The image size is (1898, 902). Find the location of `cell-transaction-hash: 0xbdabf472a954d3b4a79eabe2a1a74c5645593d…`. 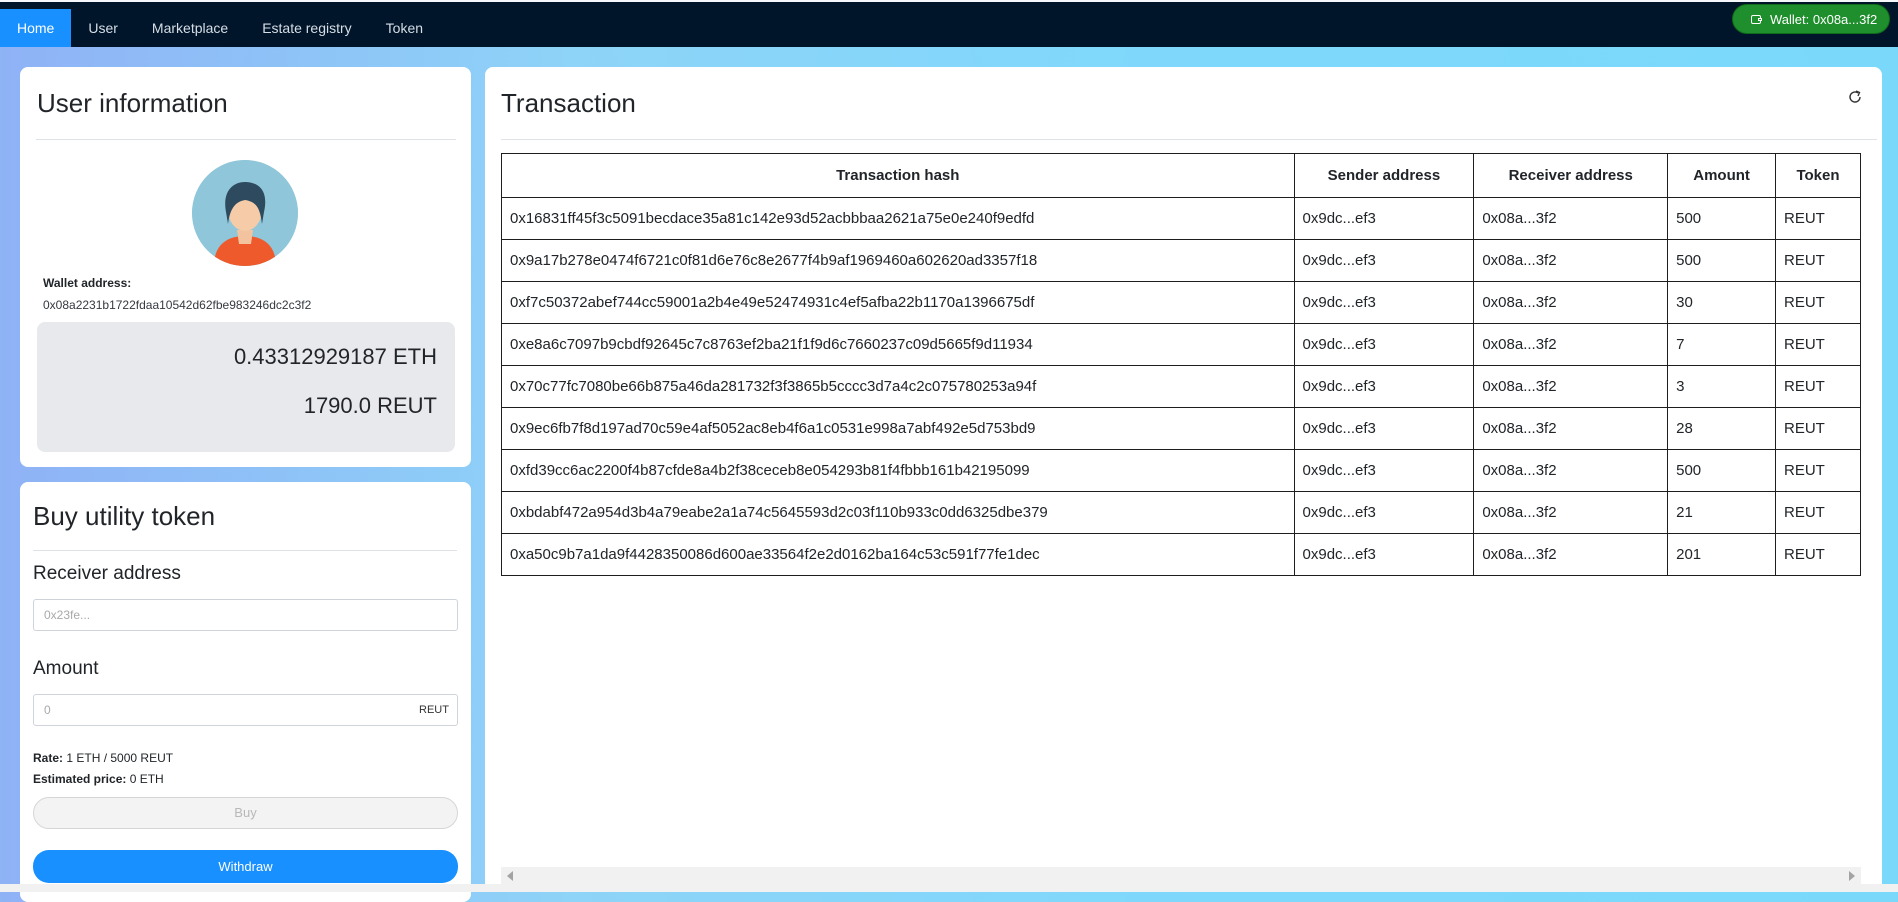

cell-transaction-hash: 0xbdabf472a954d3b4a79eabe2a1a74c5645593d… is located at coordinates (898, 512).